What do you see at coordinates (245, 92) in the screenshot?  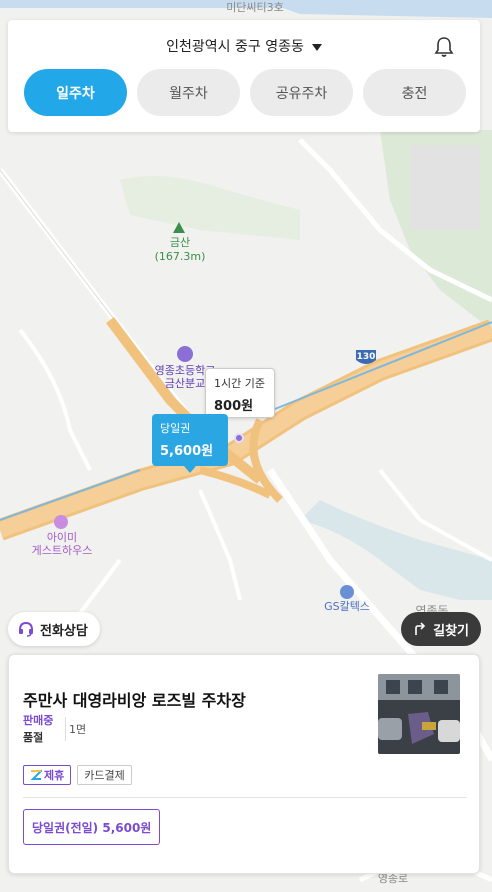 I see `parking-type-tabs: 일주차 월주차 공유주차 충전` at bounding box center [245, 92].